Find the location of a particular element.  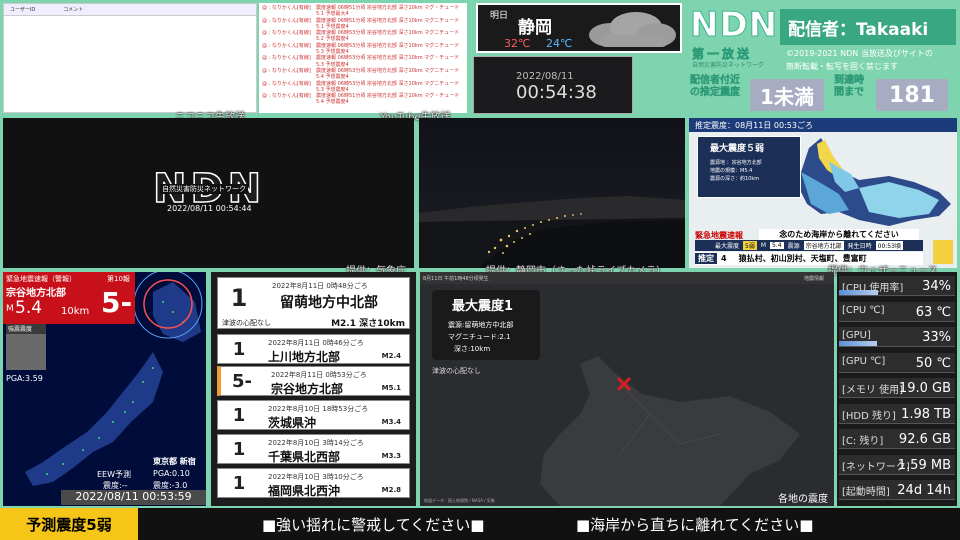

quake-map-epi: 震源:留萌地方中北部 is located at coordinates (481, 325).